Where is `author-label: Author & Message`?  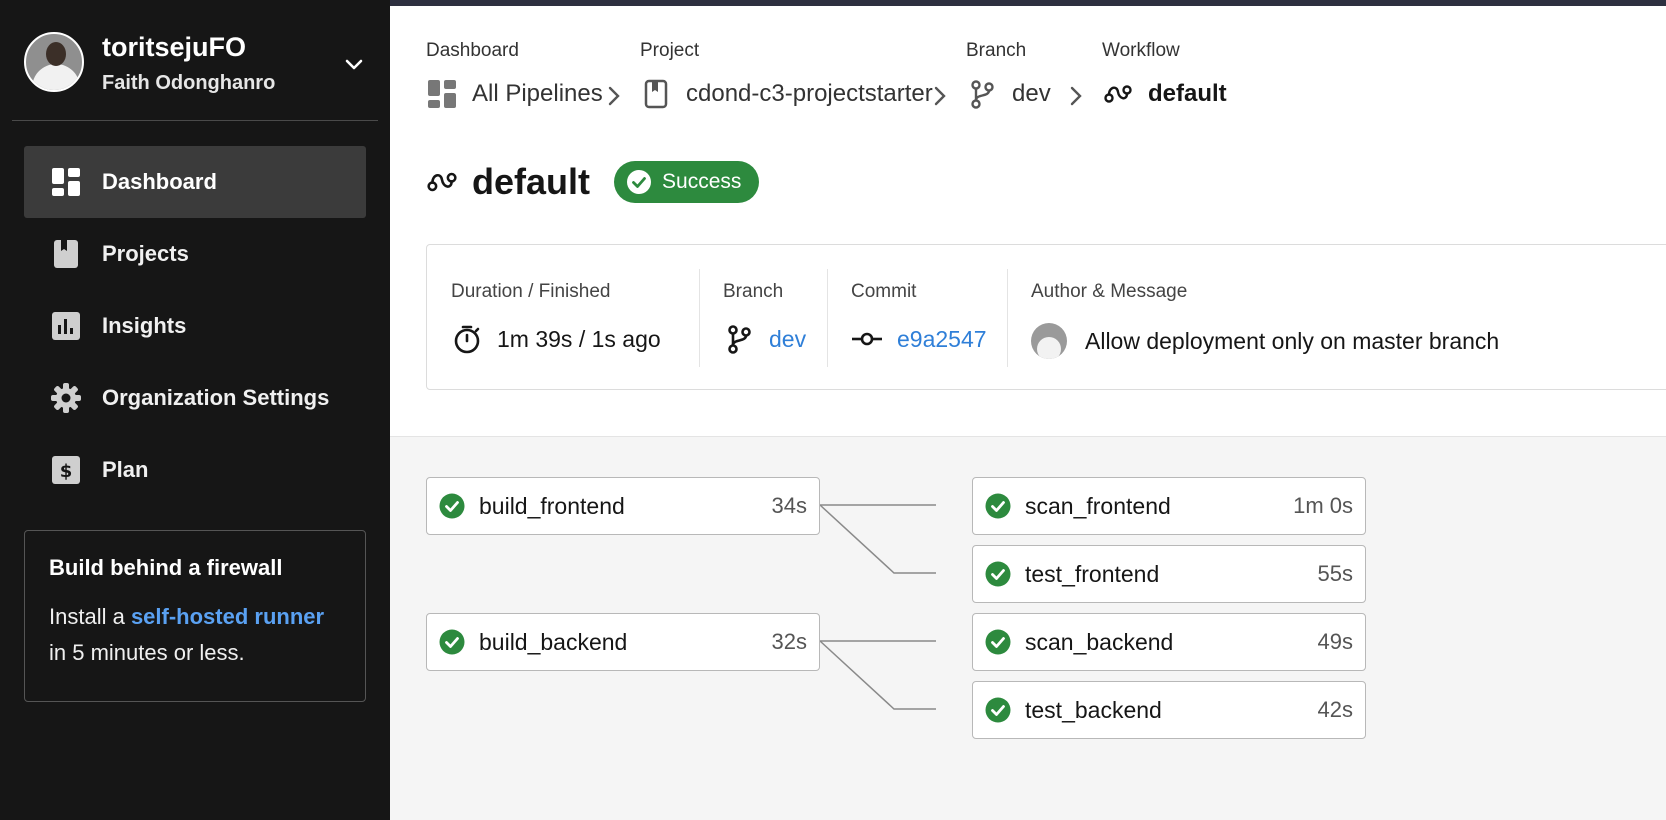 author-label: Author & Message is located at coordinates (1109, 291).